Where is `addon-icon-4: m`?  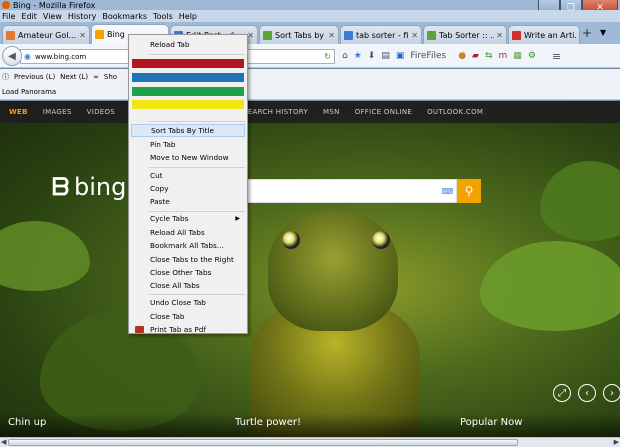
addon-icon-4: m is located at coordinates (503, 56).